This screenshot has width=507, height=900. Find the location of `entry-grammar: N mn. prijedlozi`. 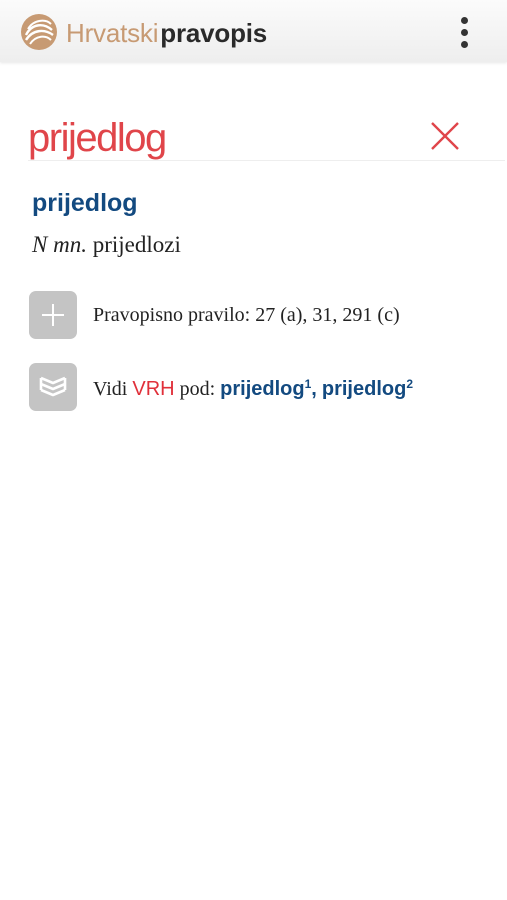

entry-grammar: N mn. prijedlozi is located at coordinates (106, 245).